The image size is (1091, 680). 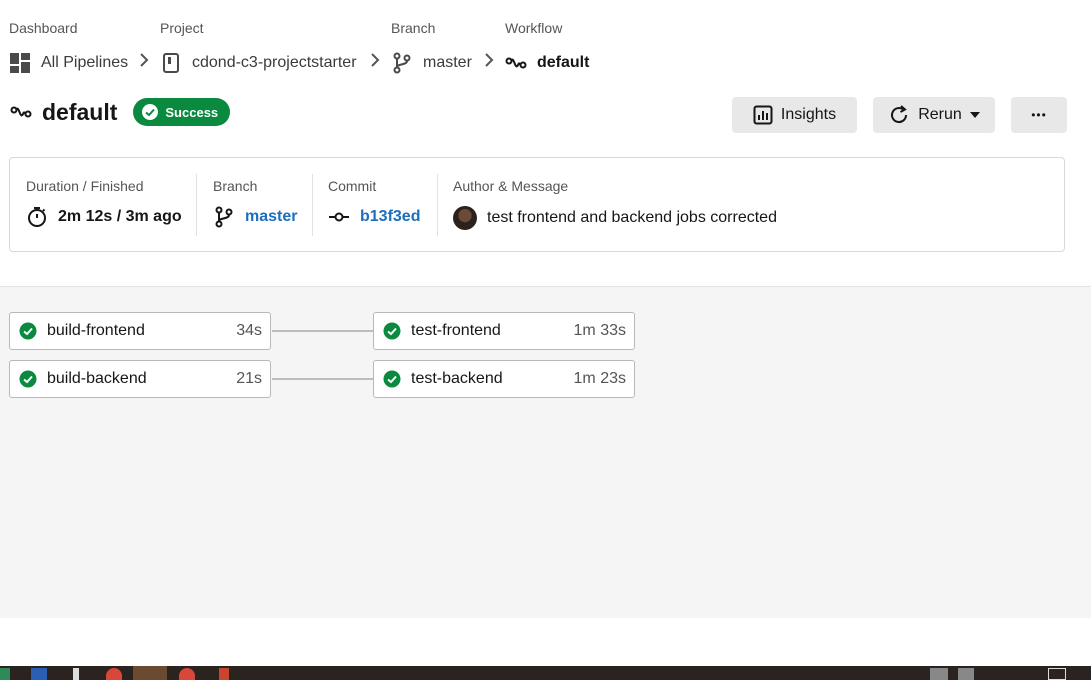 What do you see at coordinates (534, 28) in the screenshot?
I see `breadcrumb-workflow-label: Workflow` at bounding box center [534, 28].